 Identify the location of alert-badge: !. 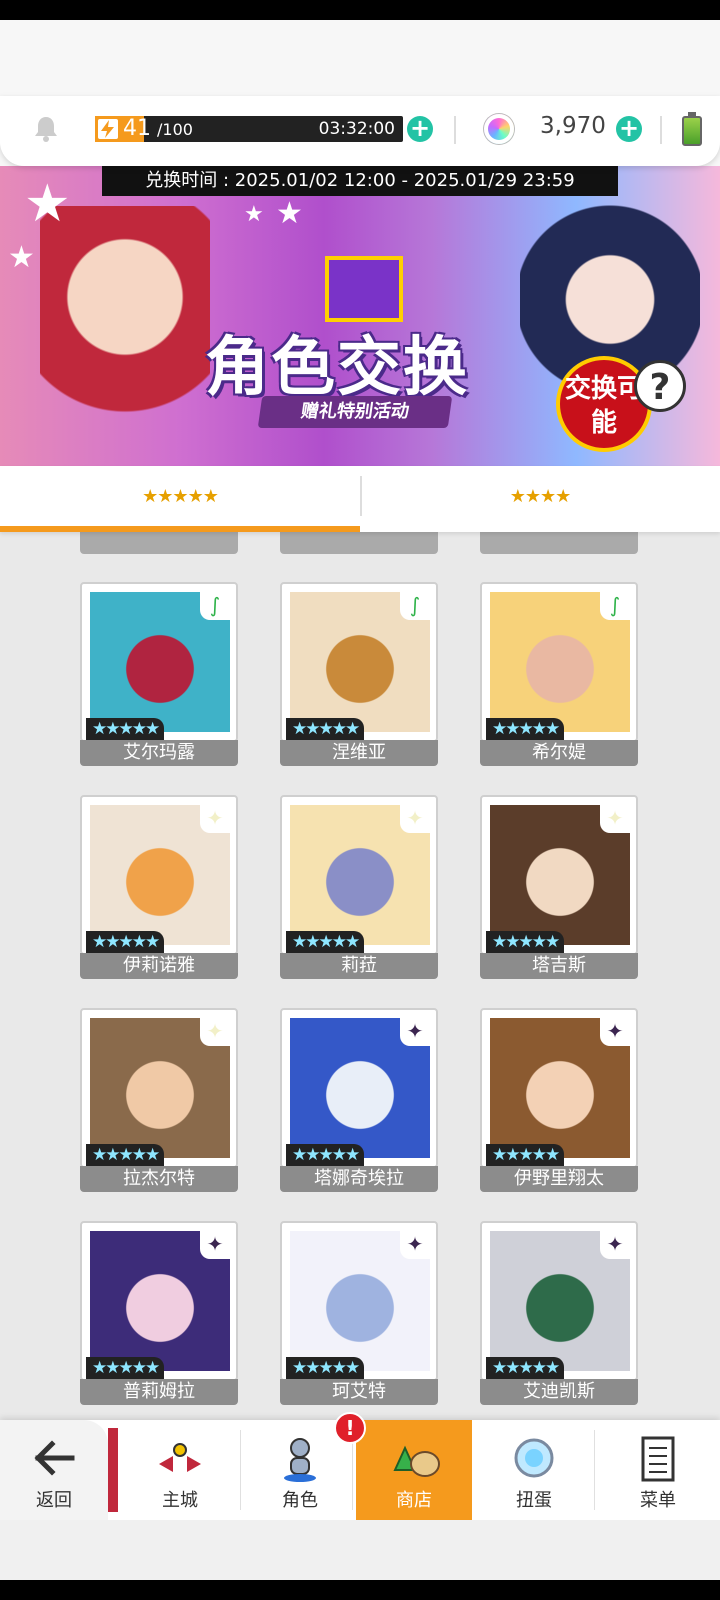
(350, 1428).